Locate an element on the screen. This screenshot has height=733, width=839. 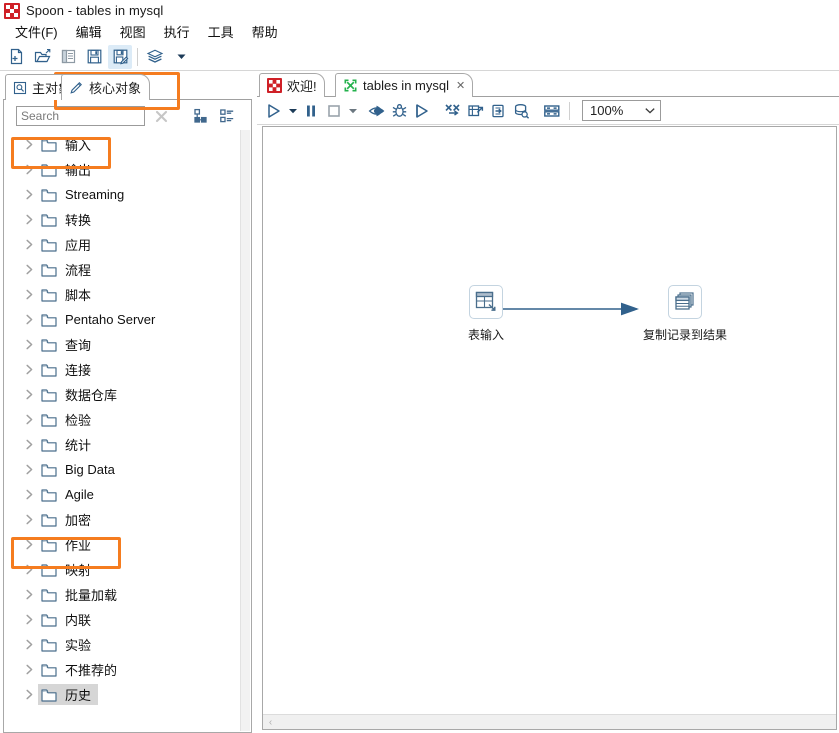
tab-tables-in-mysql: tables in mysql ✕ is located at coordinates (404, 85).